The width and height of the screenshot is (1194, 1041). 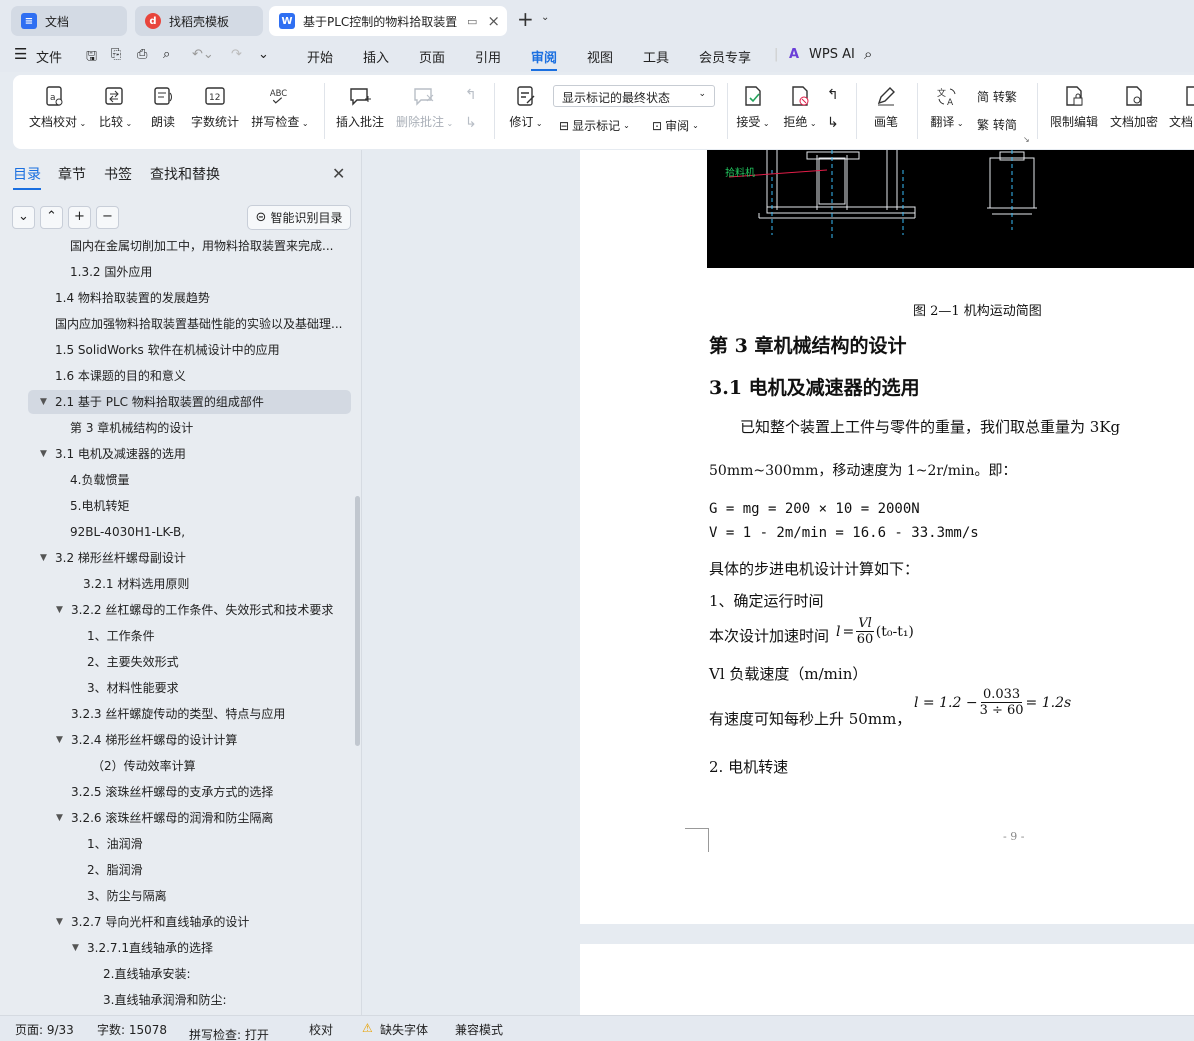 What do you see at coordinates (868, 54) in the screenshot?
I see `search-icon: ⌕` at bounding box center [868, 54].